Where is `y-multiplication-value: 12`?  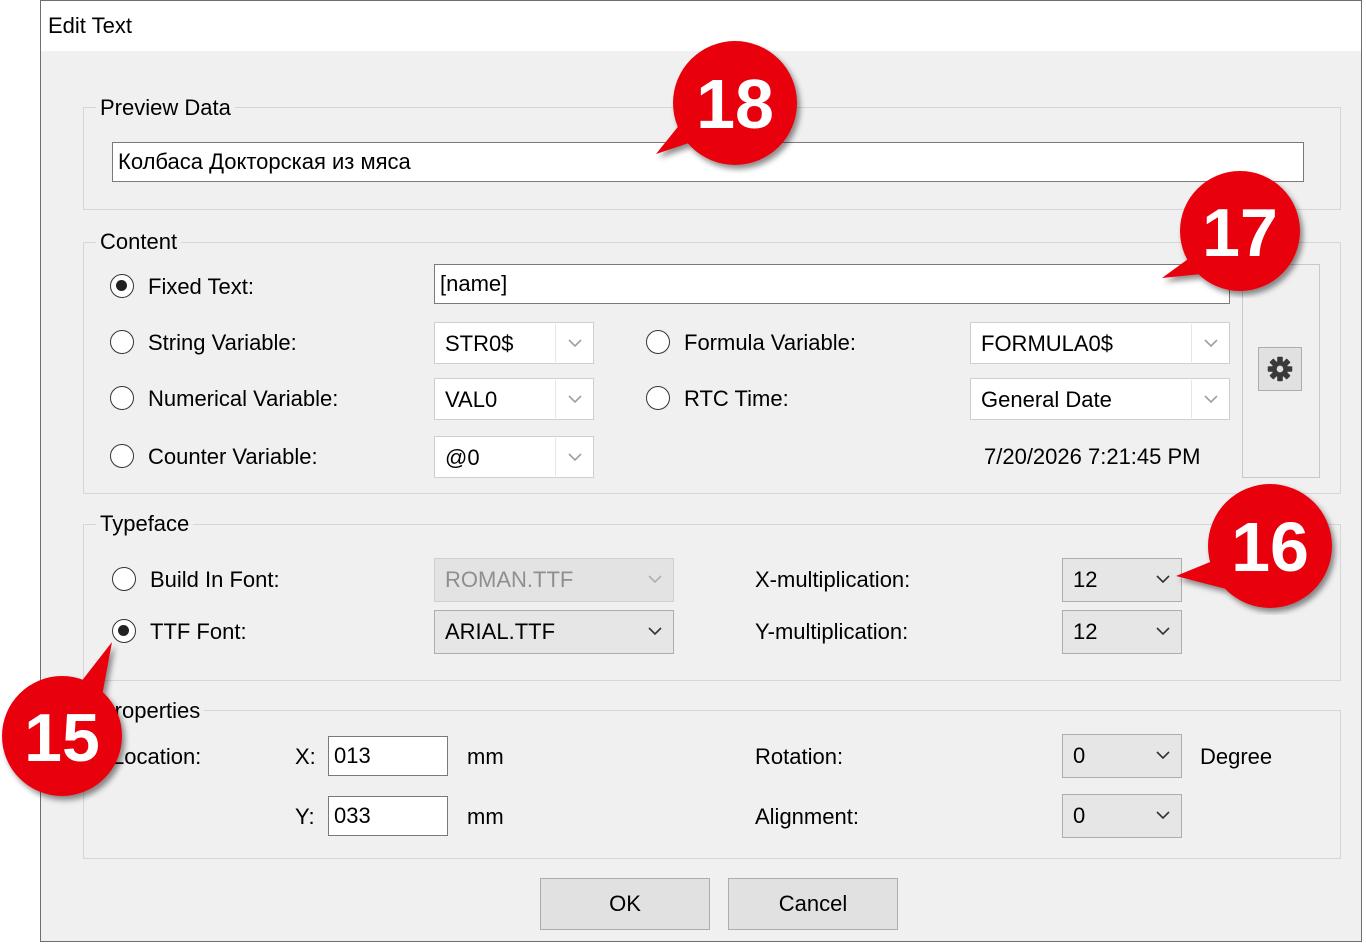
y-multiplication-value: 12 is located at coordinates (1085, 631).